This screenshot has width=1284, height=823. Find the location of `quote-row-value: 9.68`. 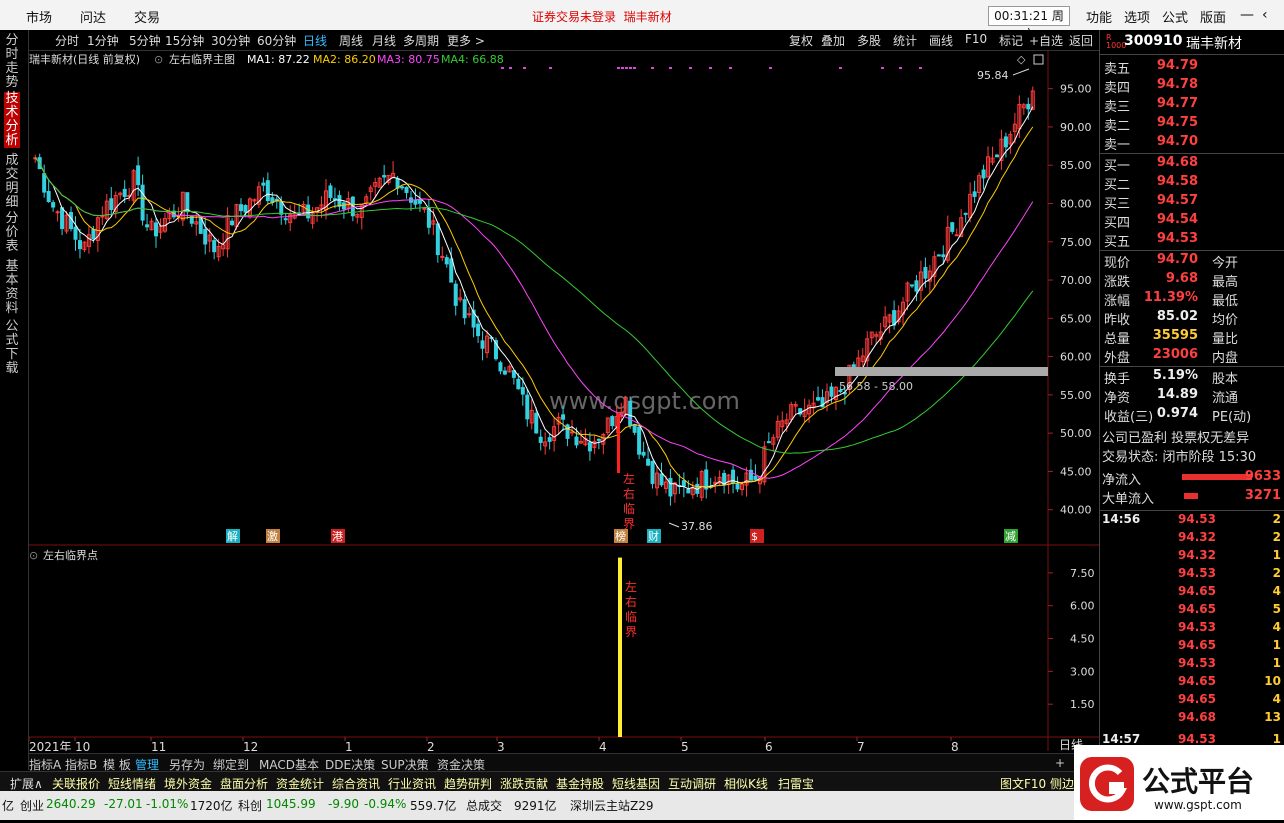

quote-row-value: 9.68 is located at coordinates (1181, 278).